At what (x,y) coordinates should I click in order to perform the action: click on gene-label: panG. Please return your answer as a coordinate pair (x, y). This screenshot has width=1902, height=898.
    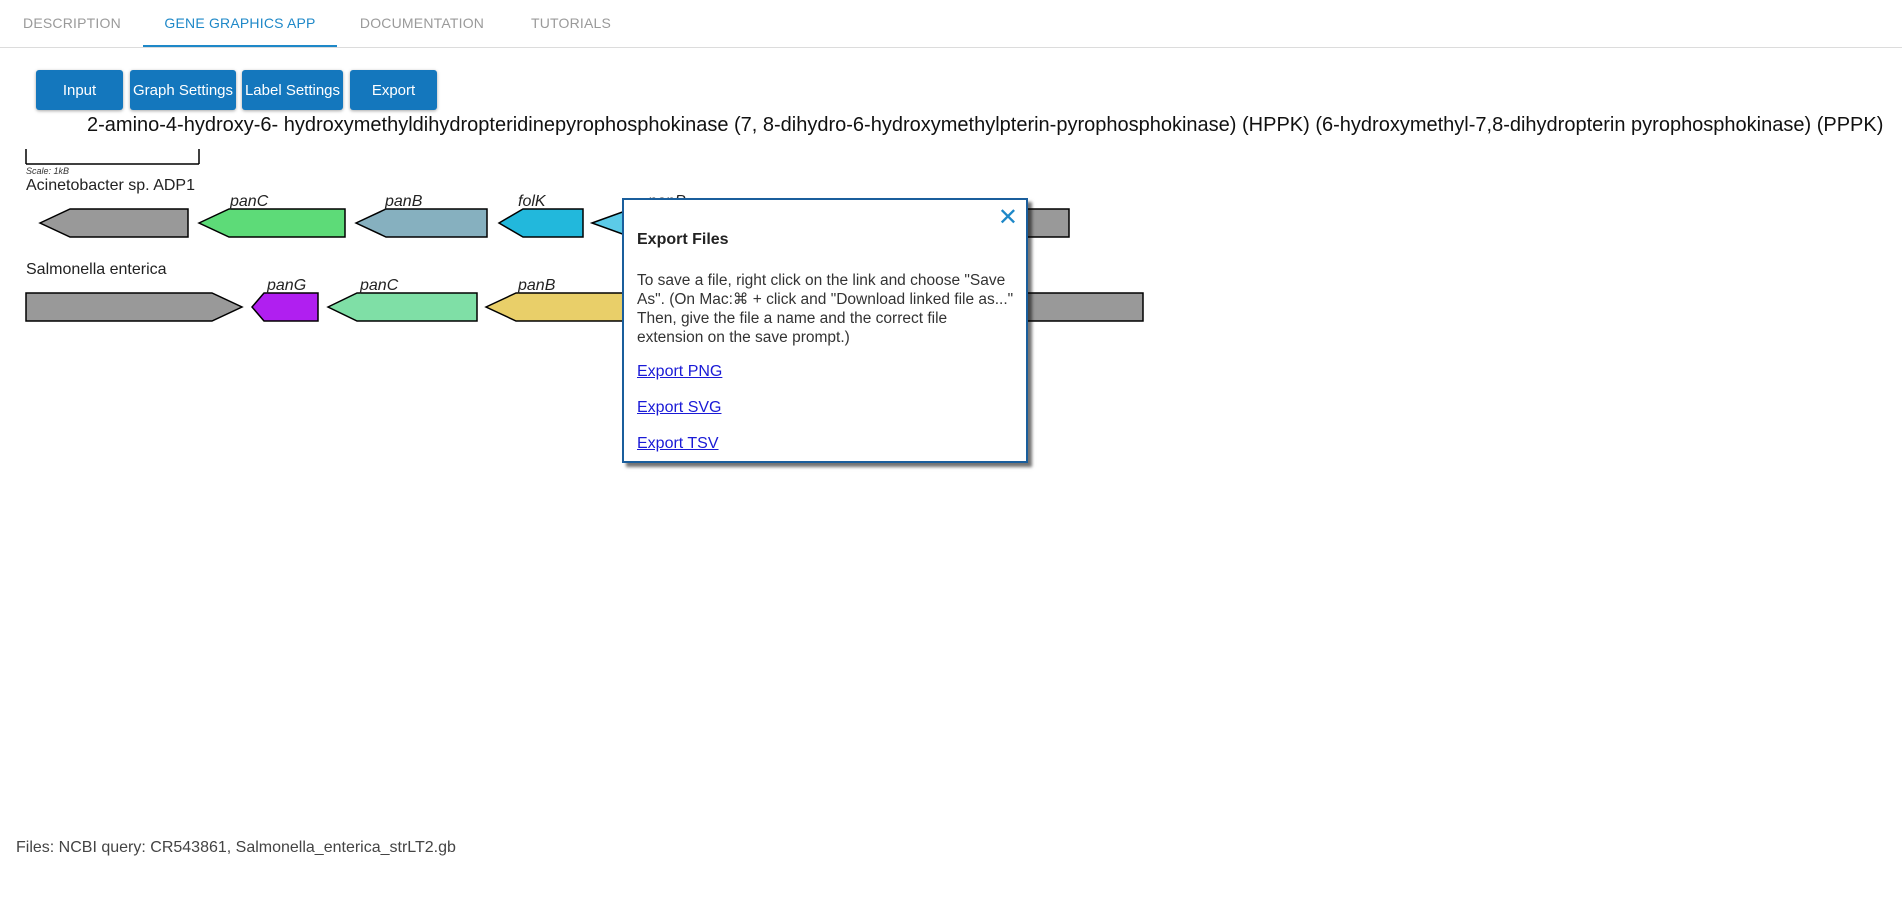
    Looking at the image, I should click on (286, 285).